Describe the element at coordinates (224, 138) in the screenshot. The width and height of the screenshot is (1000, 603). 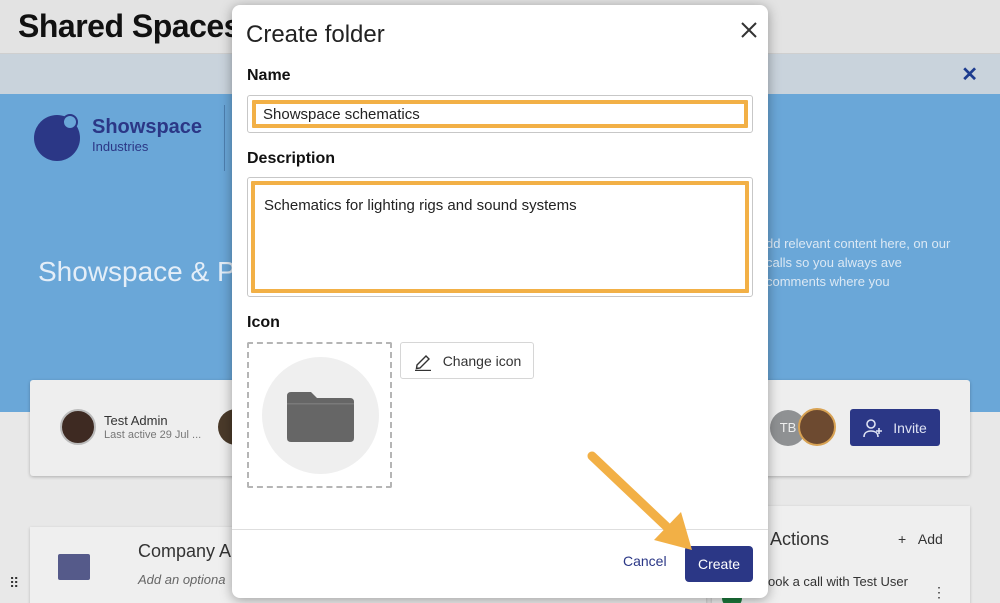
I see `divider` at that location.